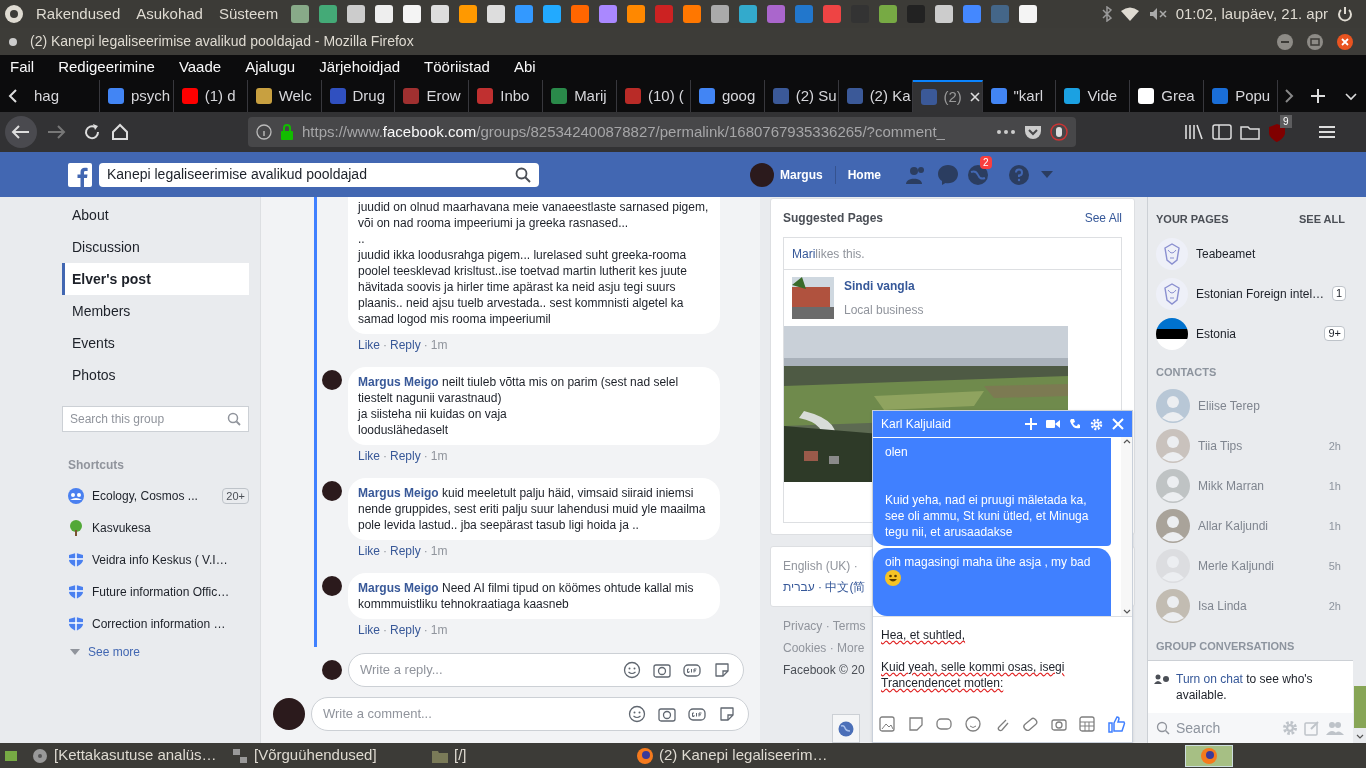  I want to click on chat-search-field: Search, so click(1226, 728).